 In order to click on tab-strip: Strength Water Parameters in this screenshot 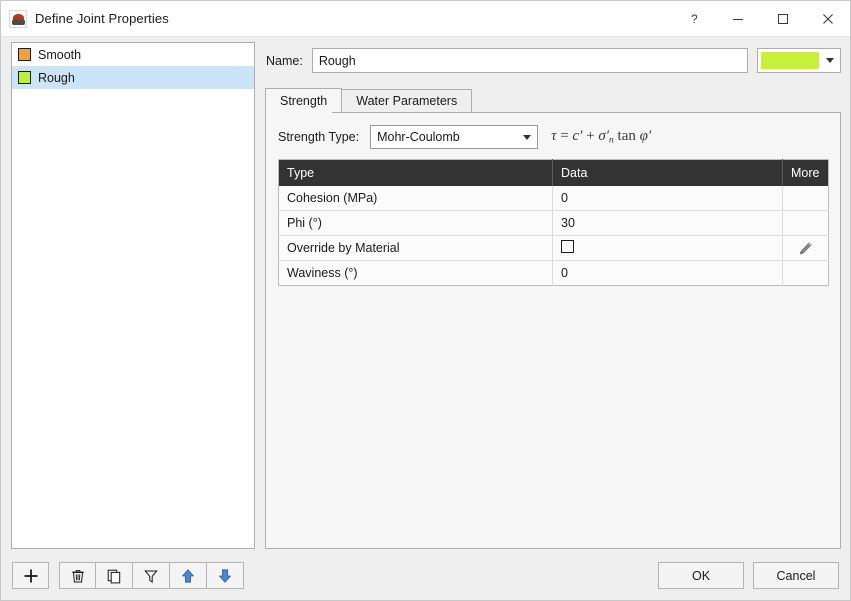, I will do `click(369, 100)`.